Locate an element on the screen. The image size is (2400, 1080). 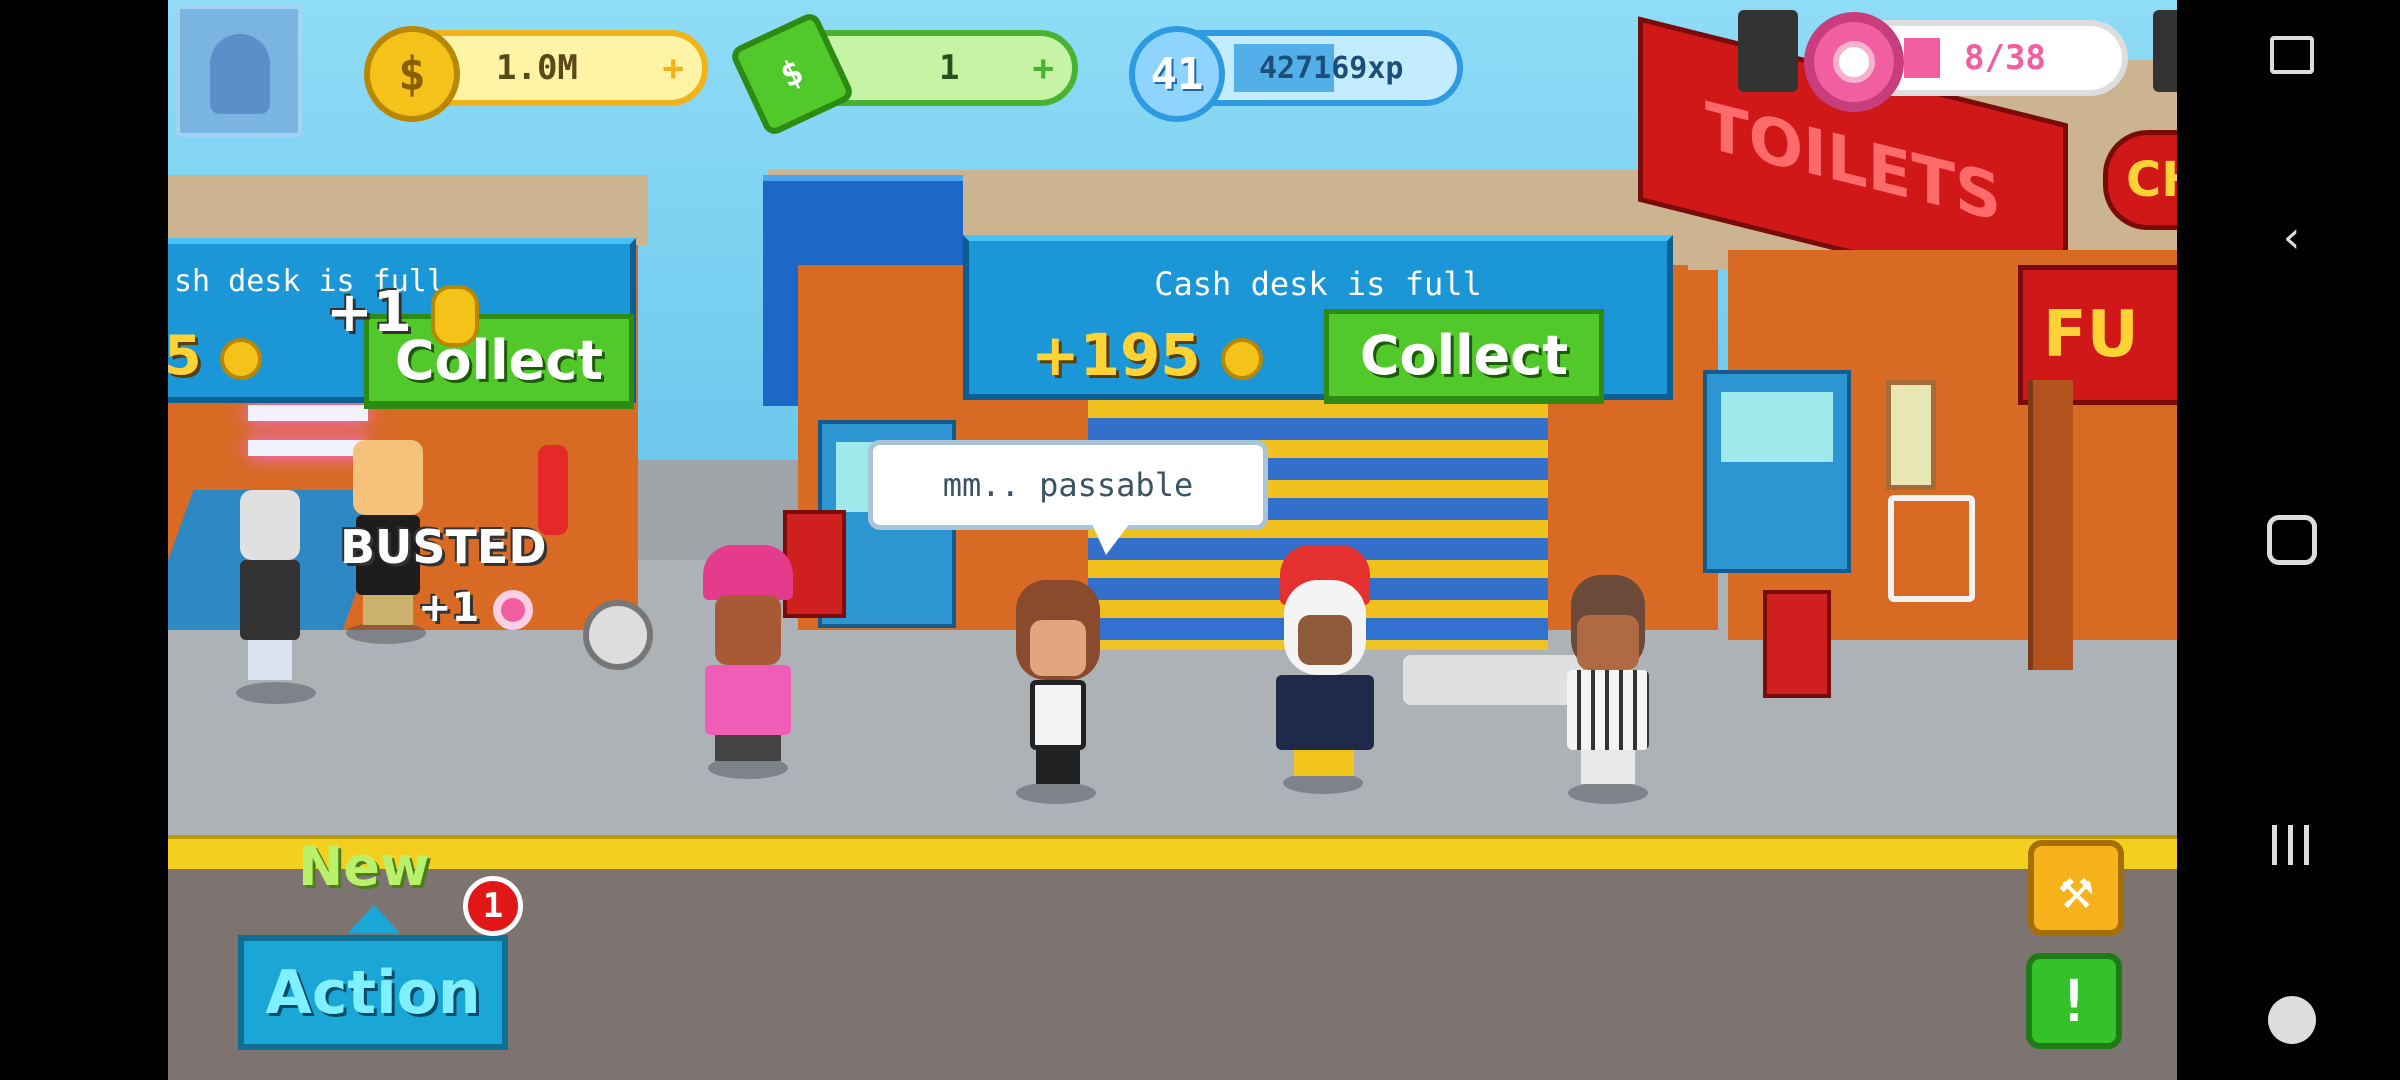
busted-label: BUSTED is located at coordinates (443, 547).